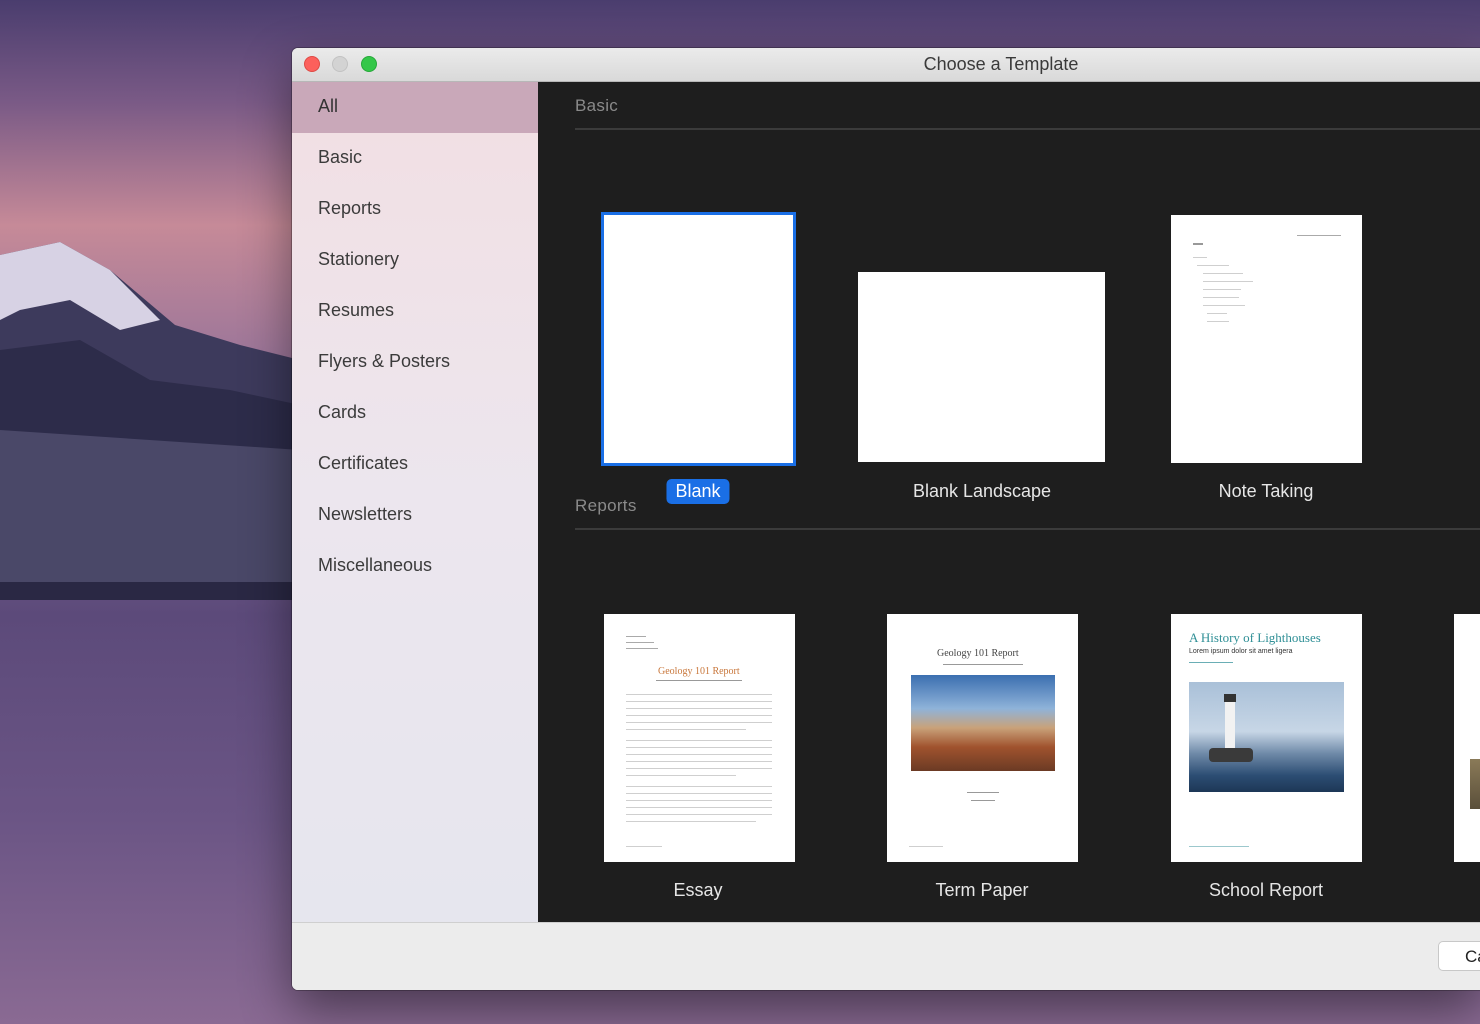 The width and height of the screenshot is (1480, 1024). Describe the element at coordinates (983, 723) in the screenshot. I see `canyon-photo` at that location.